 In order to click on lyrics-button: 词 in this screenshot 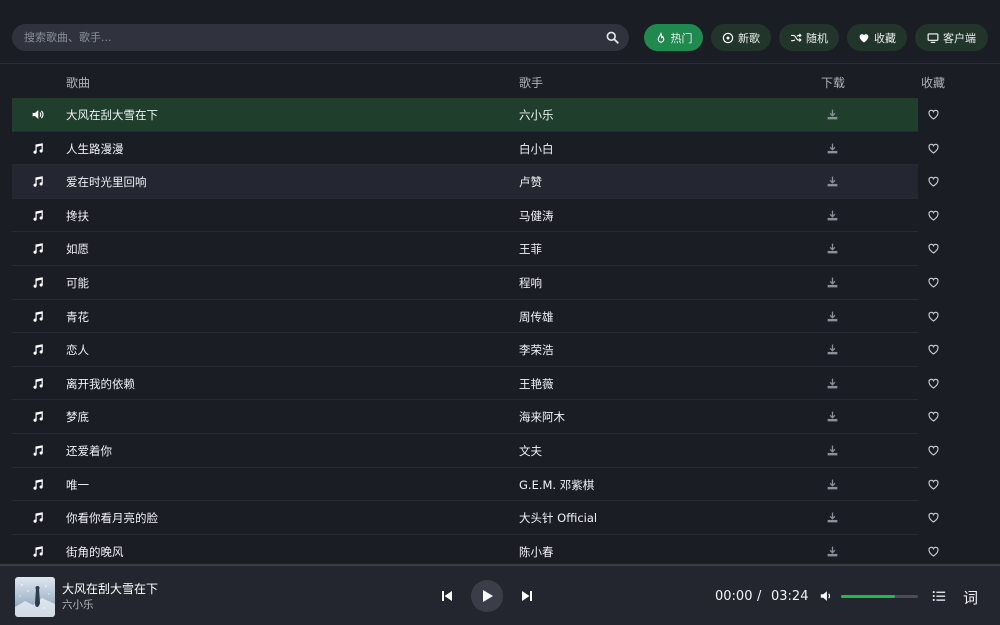, I will do `click(970, 597)`.